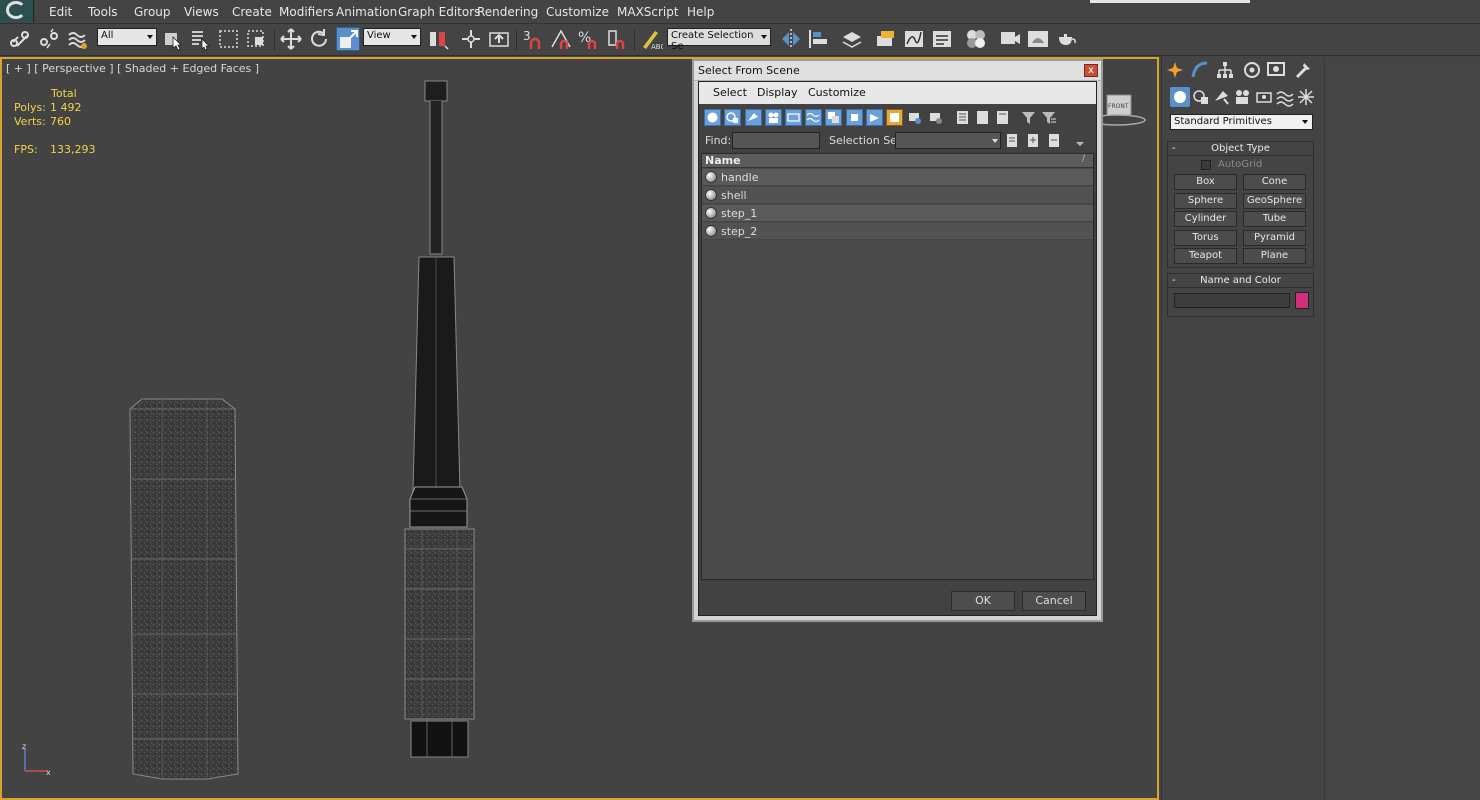 Image resolution: width=1480 pixels, height=800 pixels. Describe the element at coordinates (712, 117) in the screenshot. I see `display-geometry-filter-icon` at that location.